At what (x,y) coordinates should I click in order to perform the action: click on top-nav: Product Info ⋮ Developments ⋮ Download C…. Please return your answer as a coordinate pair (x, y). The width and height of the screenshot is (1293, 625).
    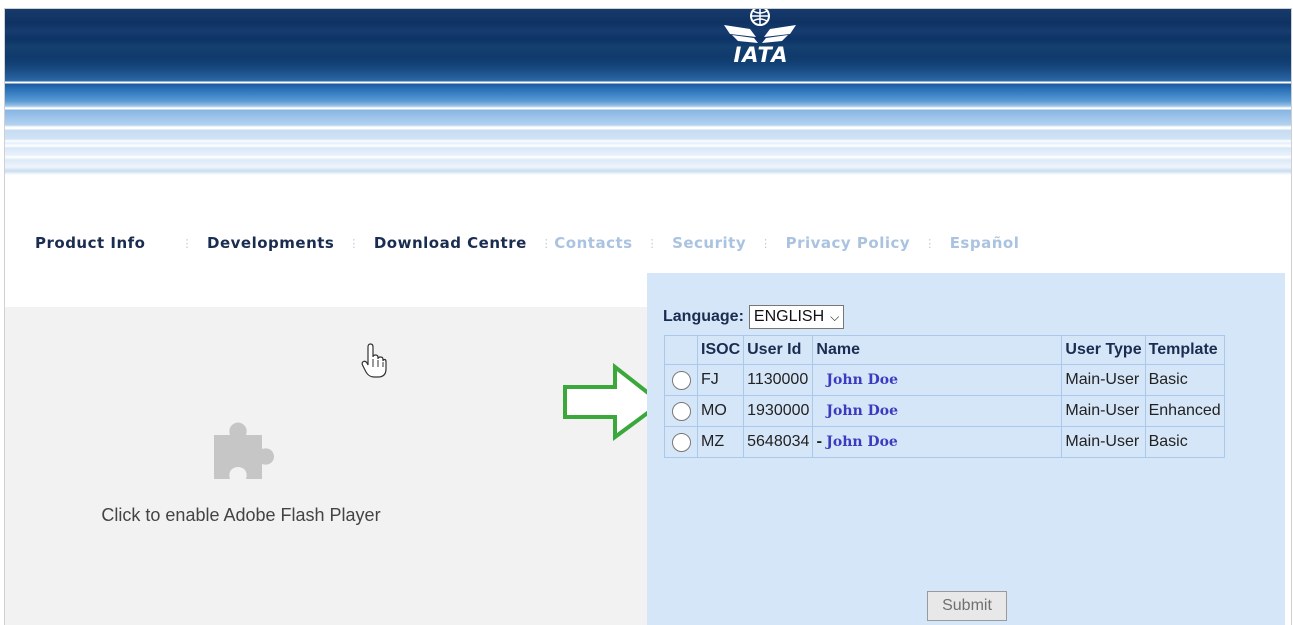
    Looking at the image, I should click on (527, 243).